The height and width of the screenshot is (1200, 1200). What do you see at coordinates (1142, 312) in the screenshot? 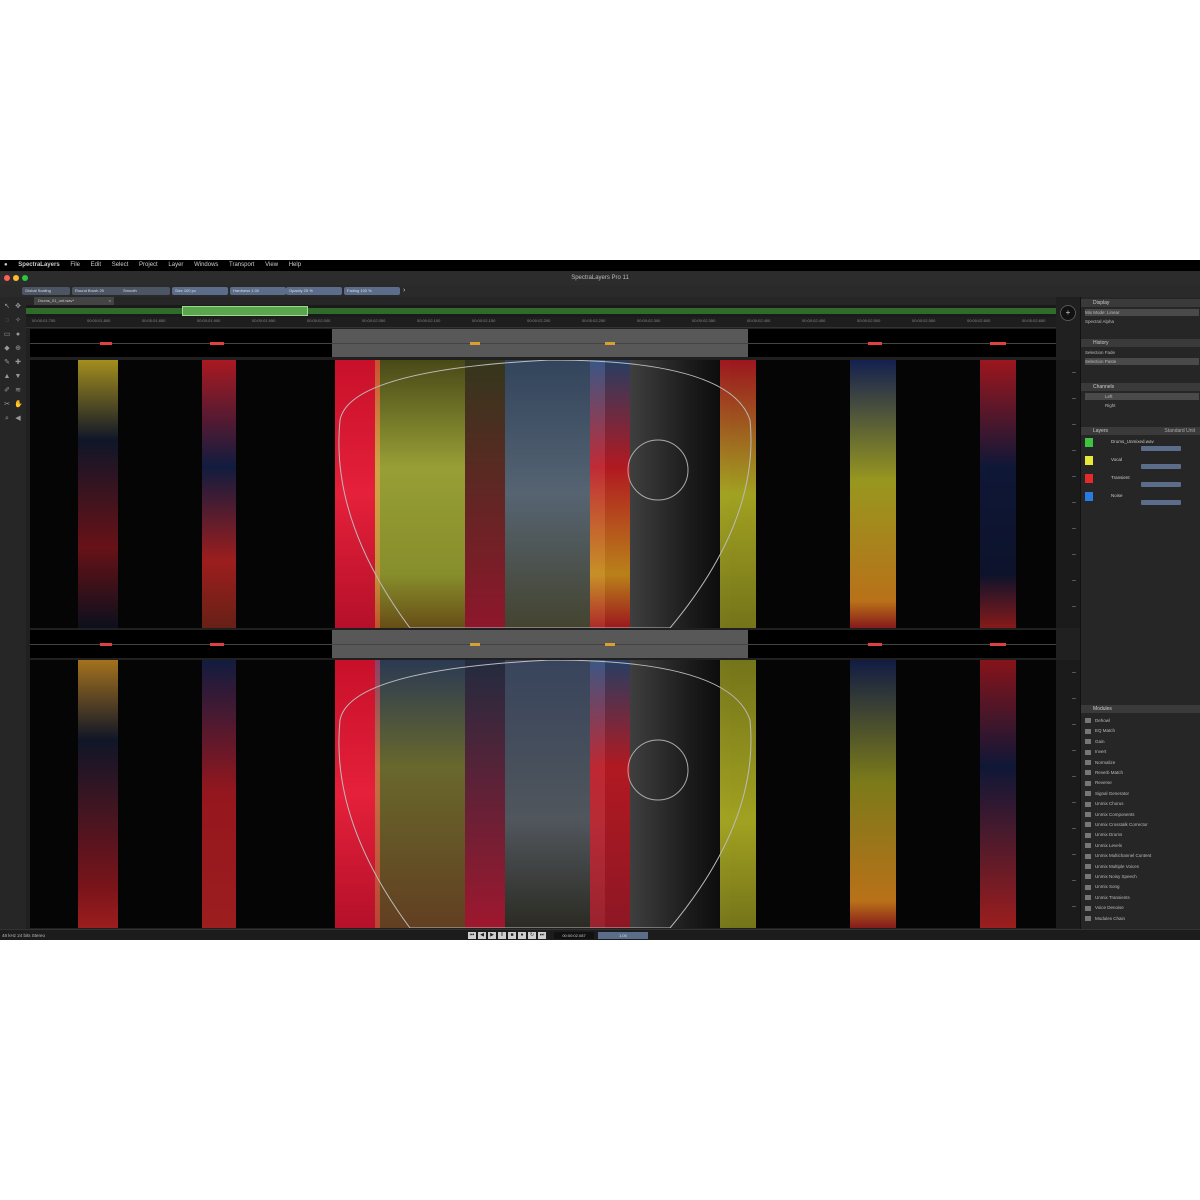
I see `display-mix-mode: Mix Mode: Linear` at bounding box center [1142, 312].